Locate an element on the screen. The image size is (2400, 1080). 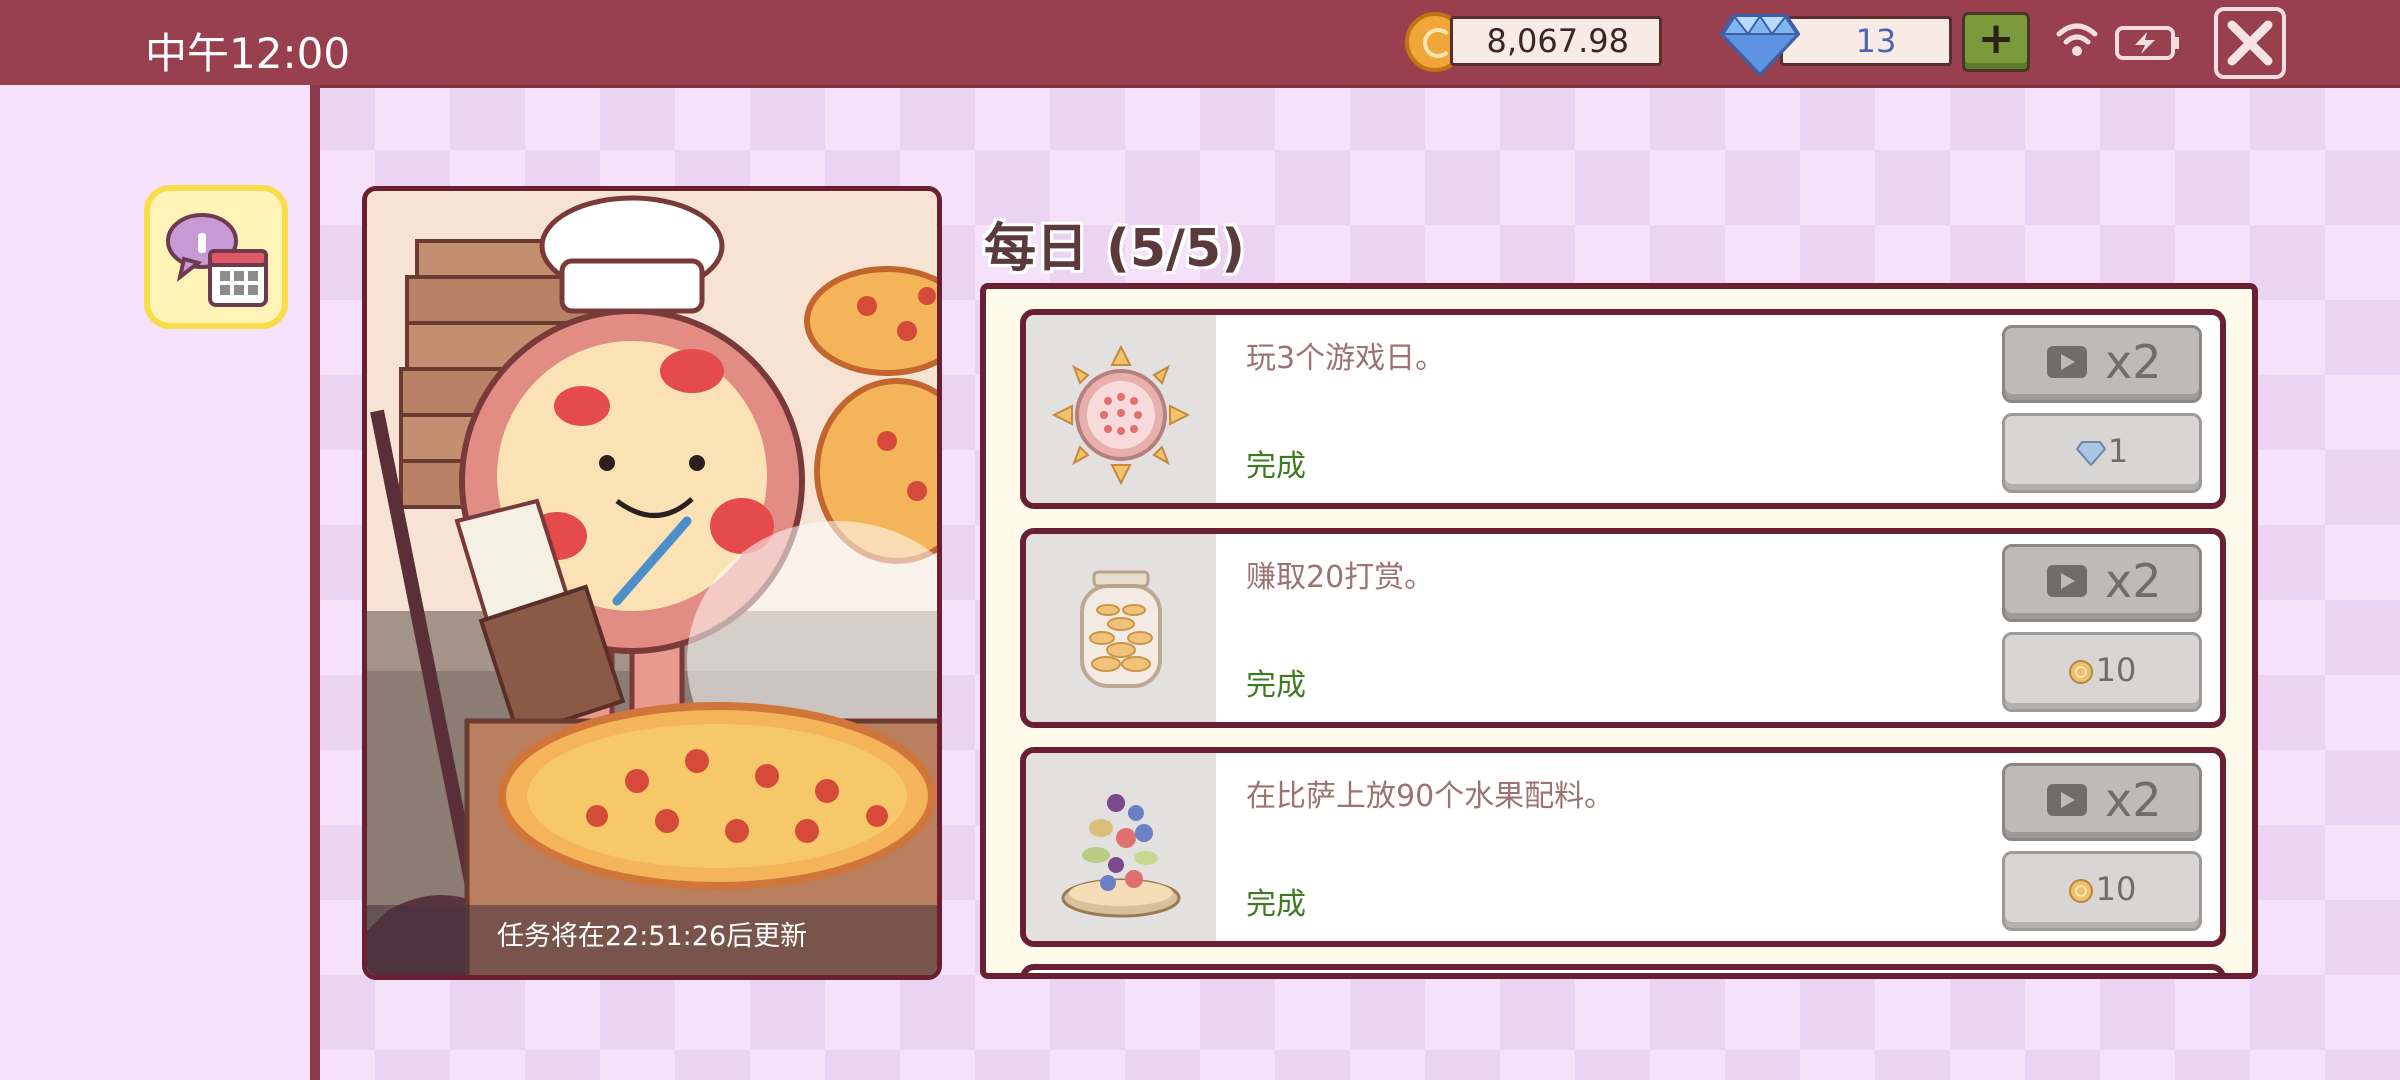
task-description: 玩3个游戏日。 is located at coordinates (1346, 358).